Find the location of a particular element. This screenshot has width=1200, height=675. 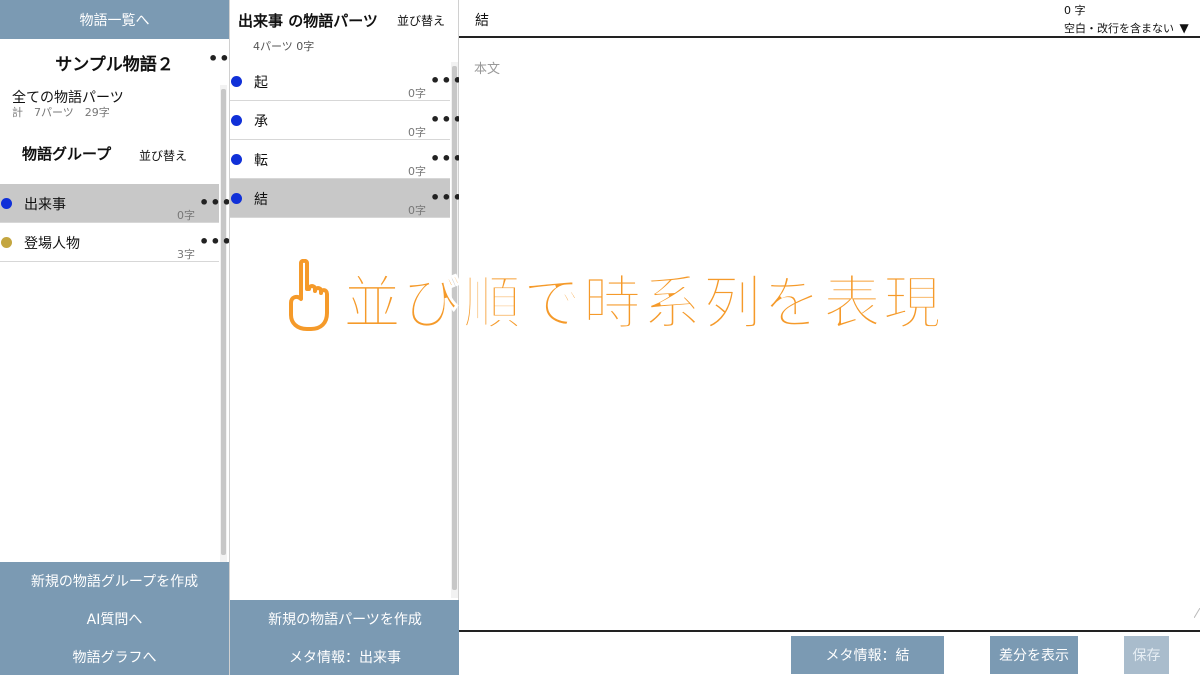

story-list-button: 物語一覧へ is located at coordinates (114, 19).